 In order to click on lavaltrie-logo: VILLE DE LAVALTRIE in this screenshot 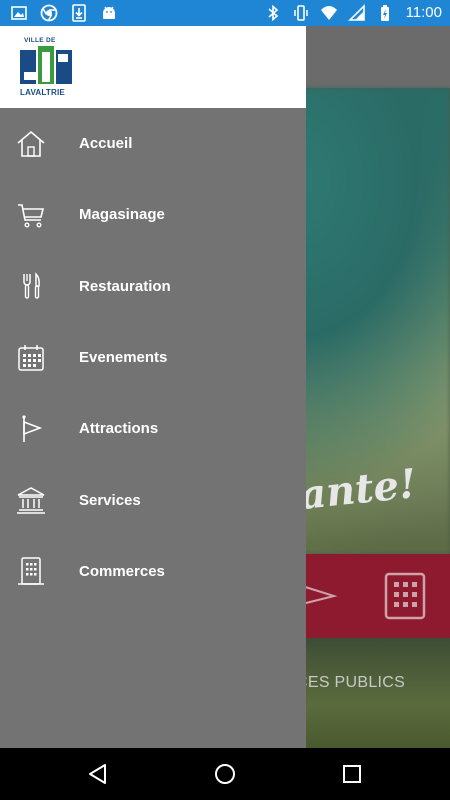, I will do `click(46, 67)`.